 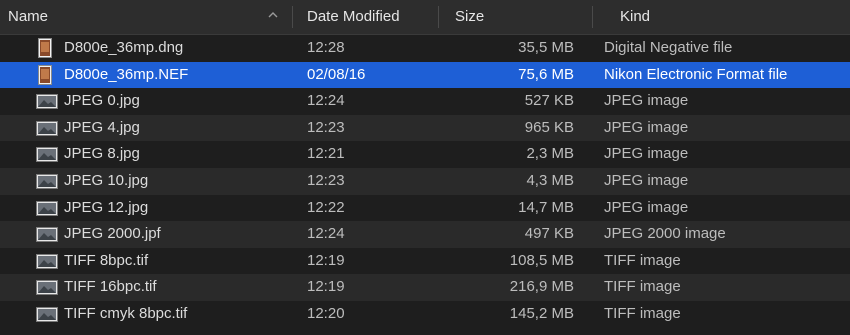 What do you see at coordinates (425, 154) in the screenshot?
I see `file-row: JPEG 8.jpg 12:21 2,3 MB JPEG image` at bounding box center [425, 154].